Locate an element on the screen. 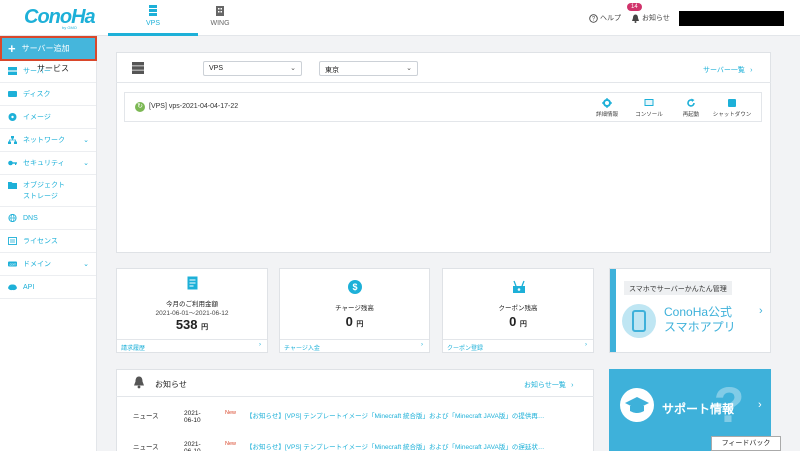 This screenshot has width=800, height=451. user-account-menu is located at coordinates (731, 18).